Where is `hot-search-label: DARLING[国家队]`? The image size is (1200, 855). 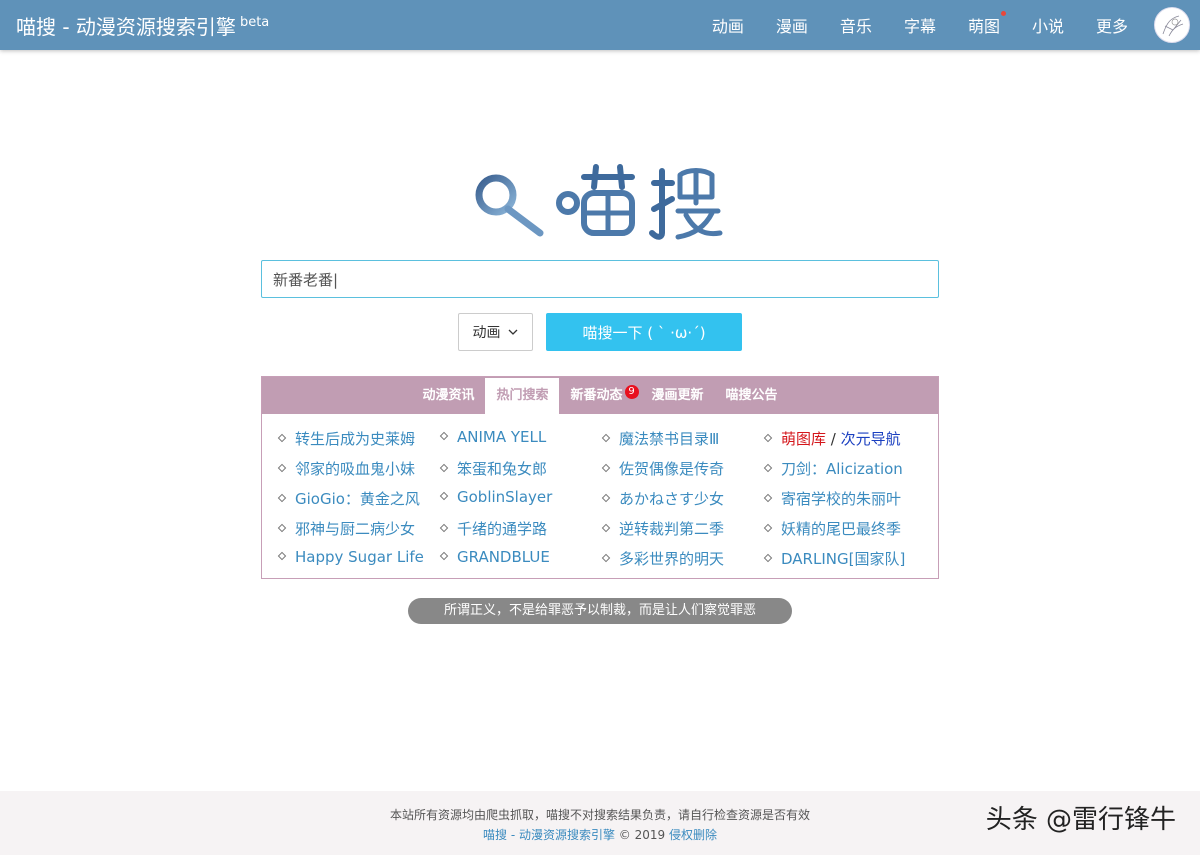 hot-search-label: DARLING[国家队] is located at coordinates (843, 559).